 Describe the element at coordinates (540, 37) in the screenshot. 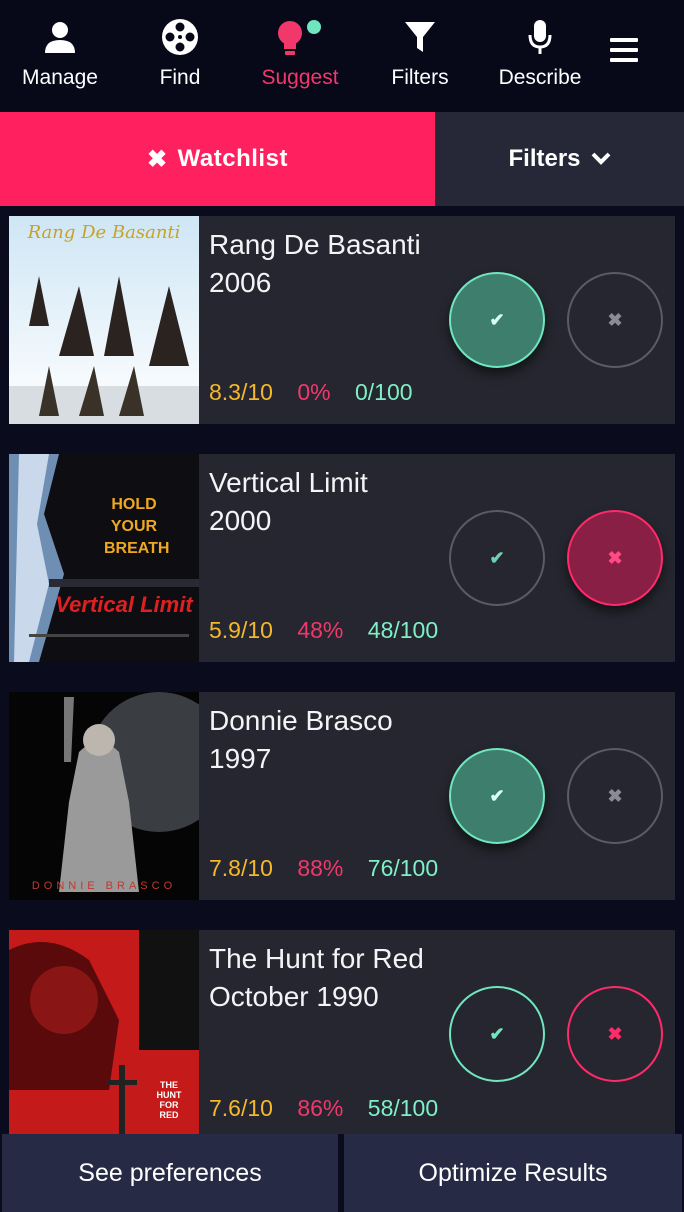

I see `microphone-icon` at that location.